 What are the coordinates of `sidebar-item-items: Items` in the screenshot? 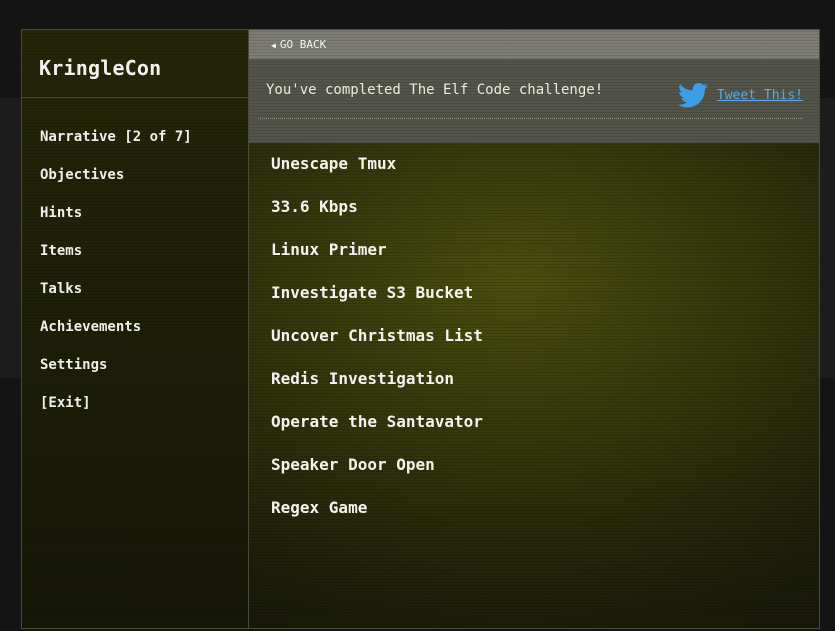 It's located at (135, 261).